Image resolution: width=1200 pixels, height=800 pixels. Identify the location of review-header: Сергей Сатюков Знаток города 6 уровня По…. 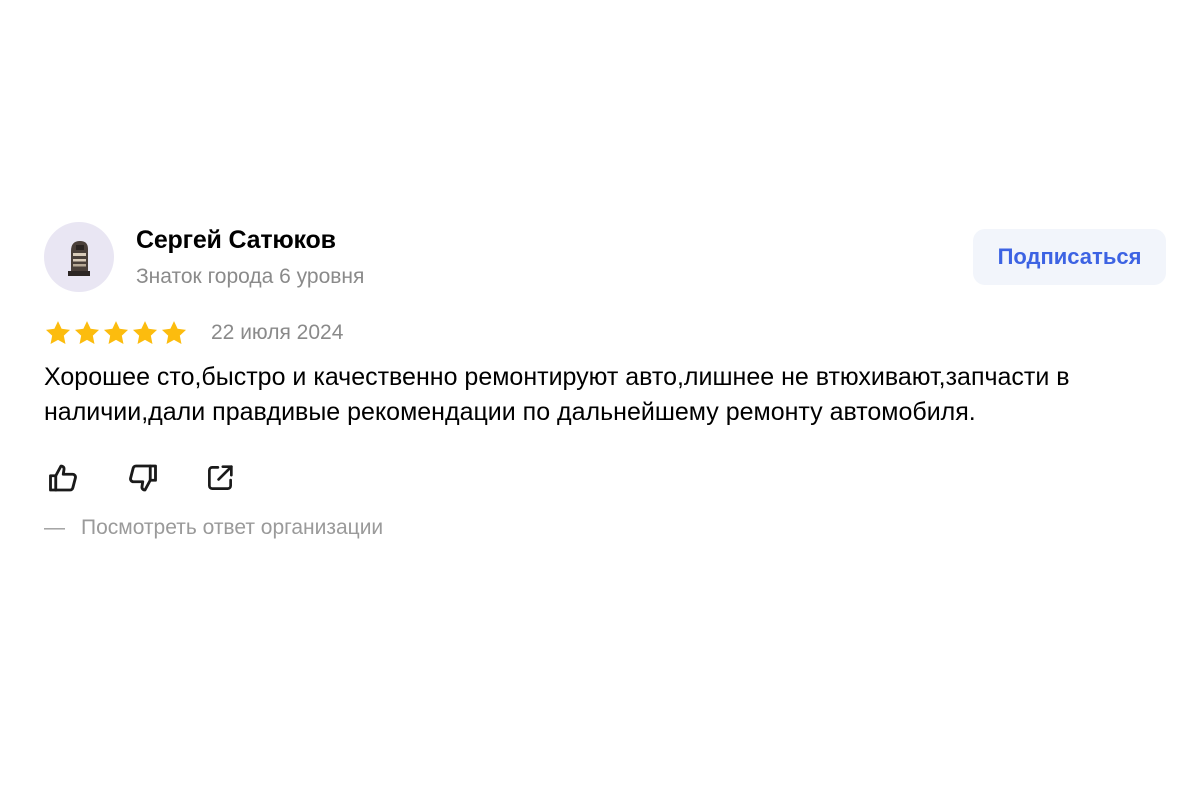
(605, 258).